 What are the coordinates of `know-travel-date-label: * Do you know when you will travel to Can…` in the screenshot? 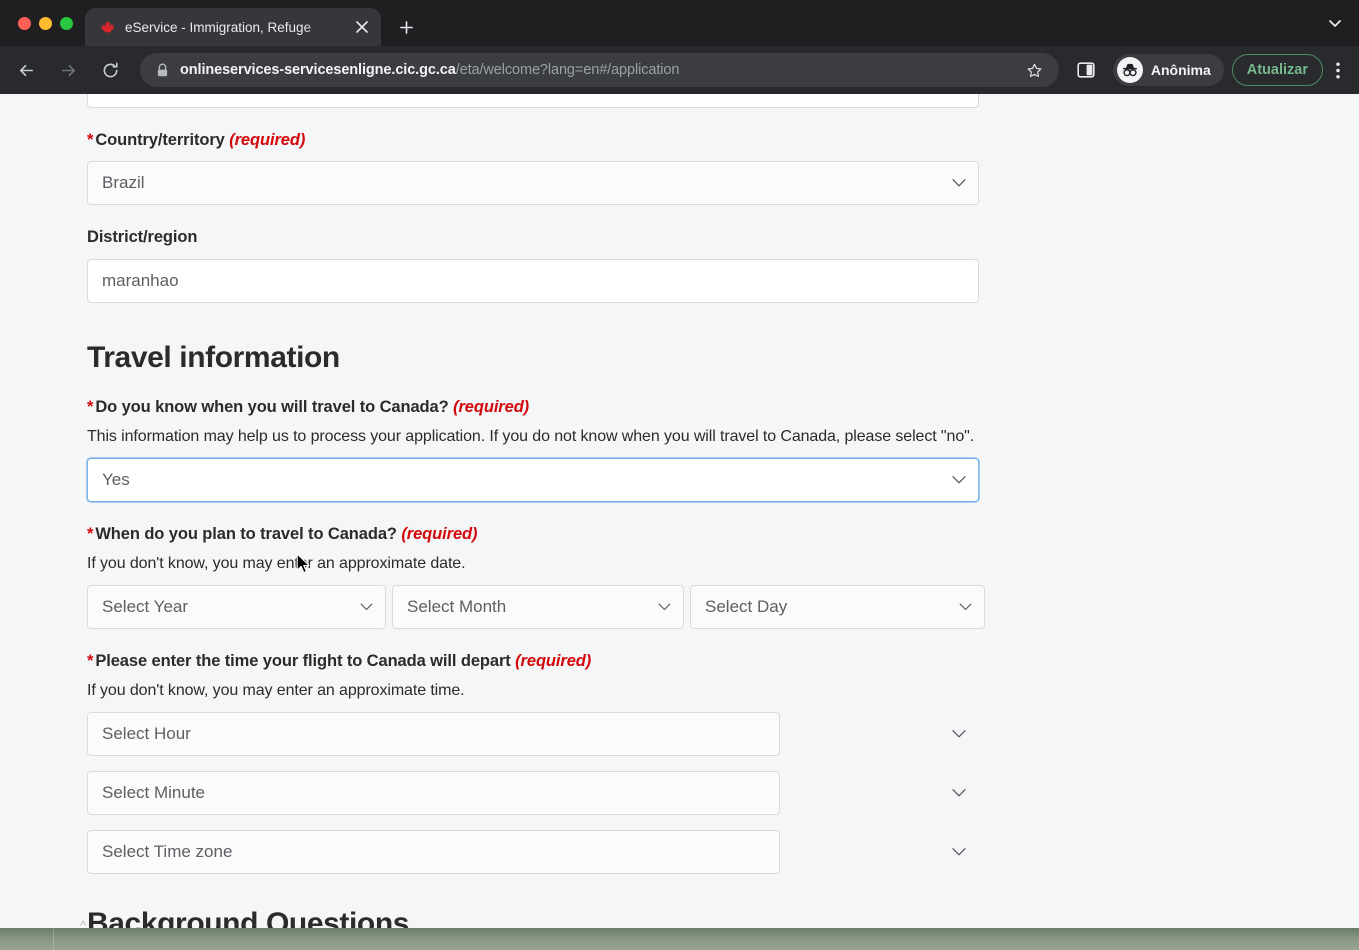 It's located at (533, 407).